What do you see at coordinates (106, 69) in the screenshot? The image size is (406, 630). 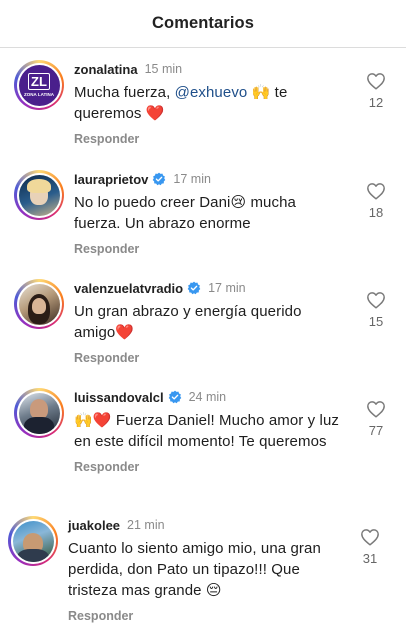 I see `comment-username: zonalatina` at bounding box center [106, 69].